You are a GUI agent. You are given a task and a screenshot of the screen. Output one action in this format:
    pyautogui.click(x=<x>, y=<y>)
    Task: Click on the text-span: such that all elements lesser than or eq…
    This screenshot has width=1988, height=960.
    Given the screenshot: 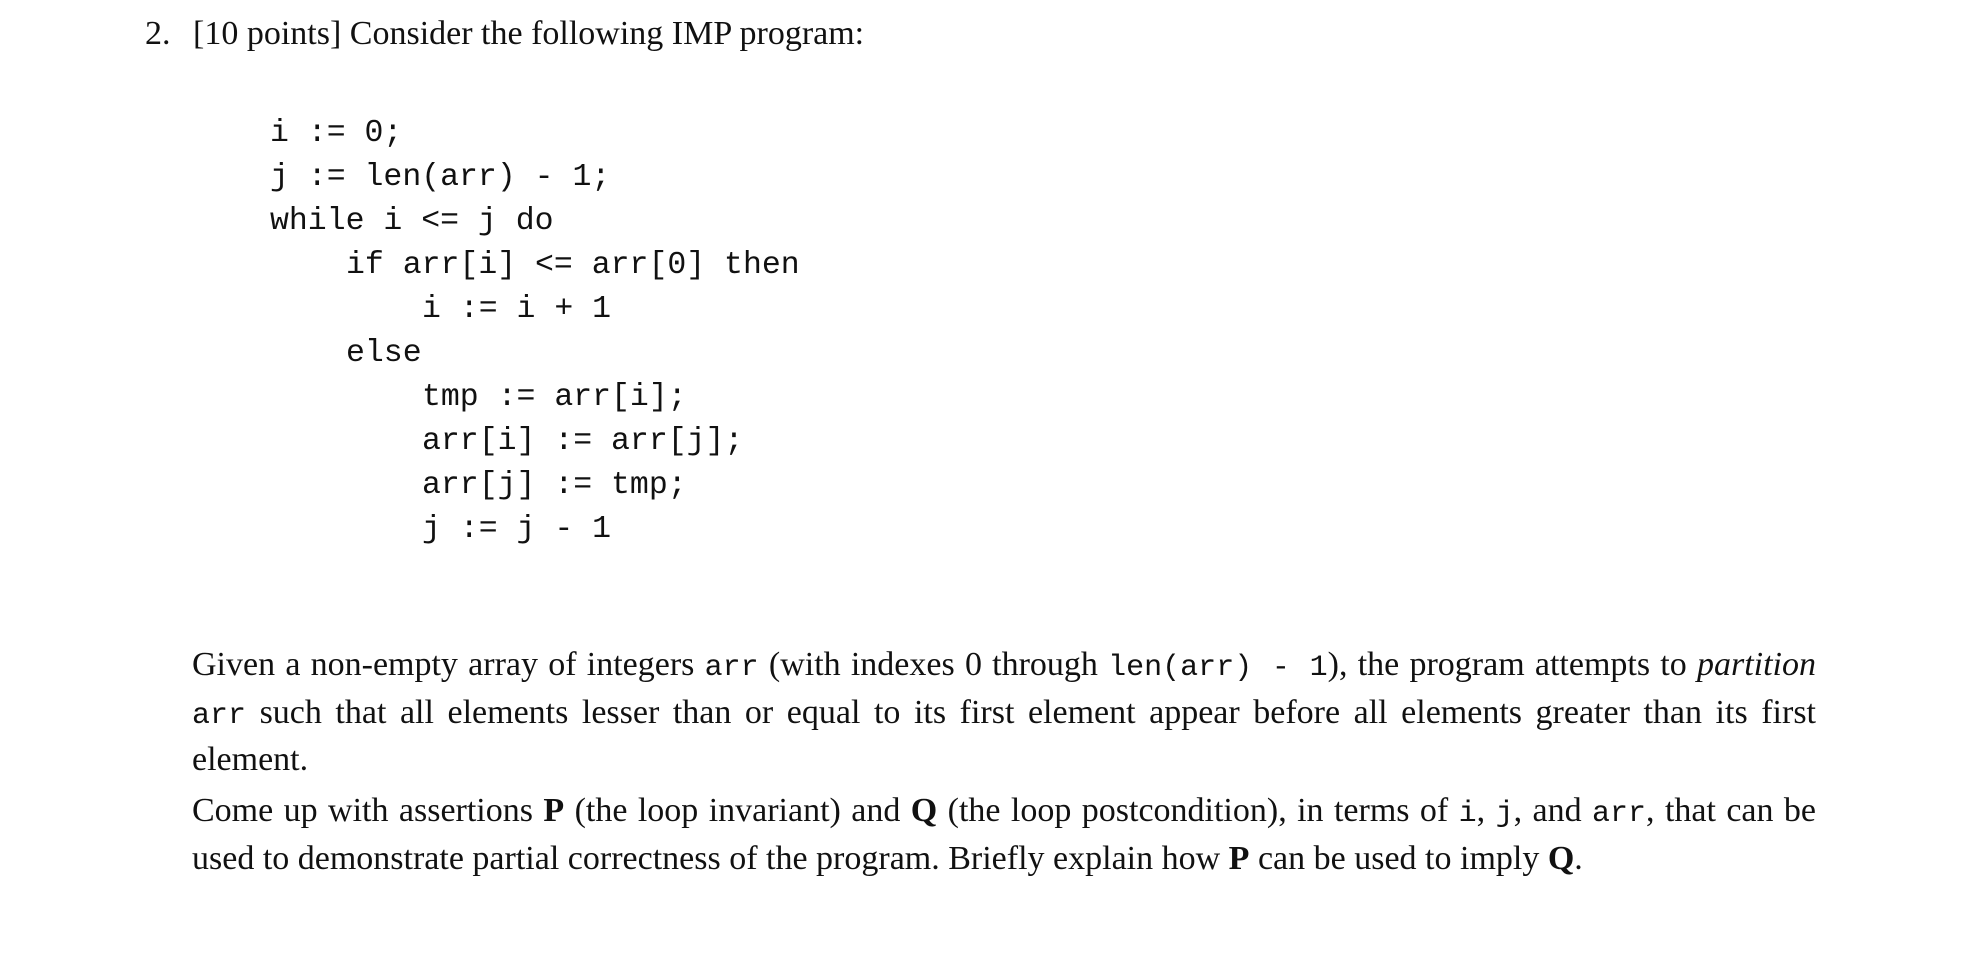 What is the action you would take?
    pyautogui.click(x=1004, y=736)
    